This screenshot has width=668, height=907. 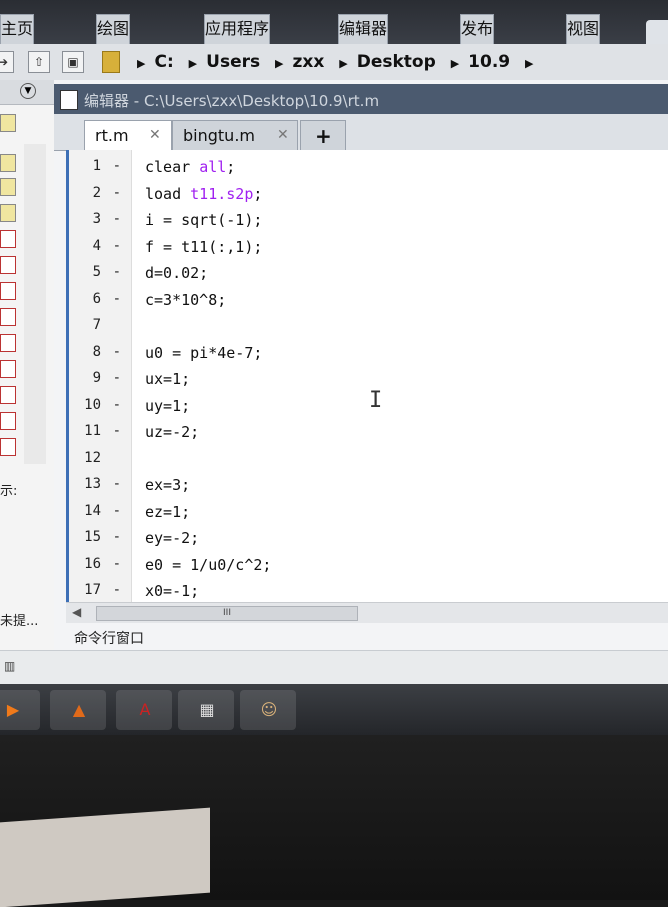 I want to click on taskbar-photo-viewer-button: ☺, so click(x=268, y=710).